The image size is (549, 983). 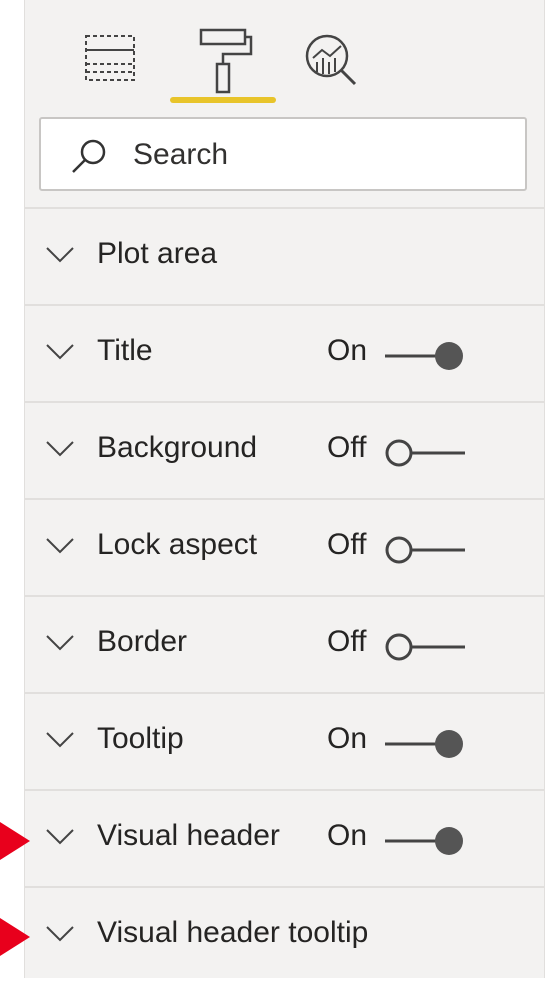 I want to click on analytics-icon, so click(x=331, y=60).